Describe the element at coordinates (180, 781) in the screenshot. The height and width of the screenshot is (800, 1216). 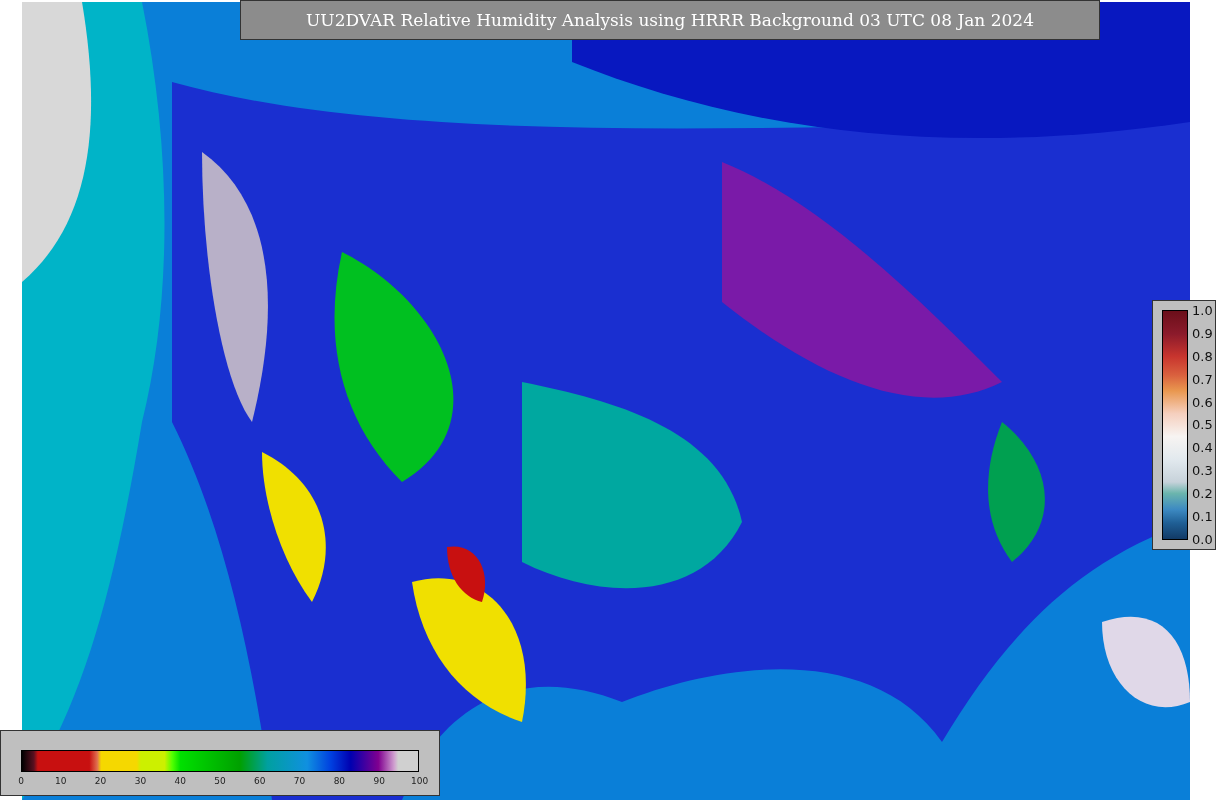
I see `scale-tick-label: 40` at that location.